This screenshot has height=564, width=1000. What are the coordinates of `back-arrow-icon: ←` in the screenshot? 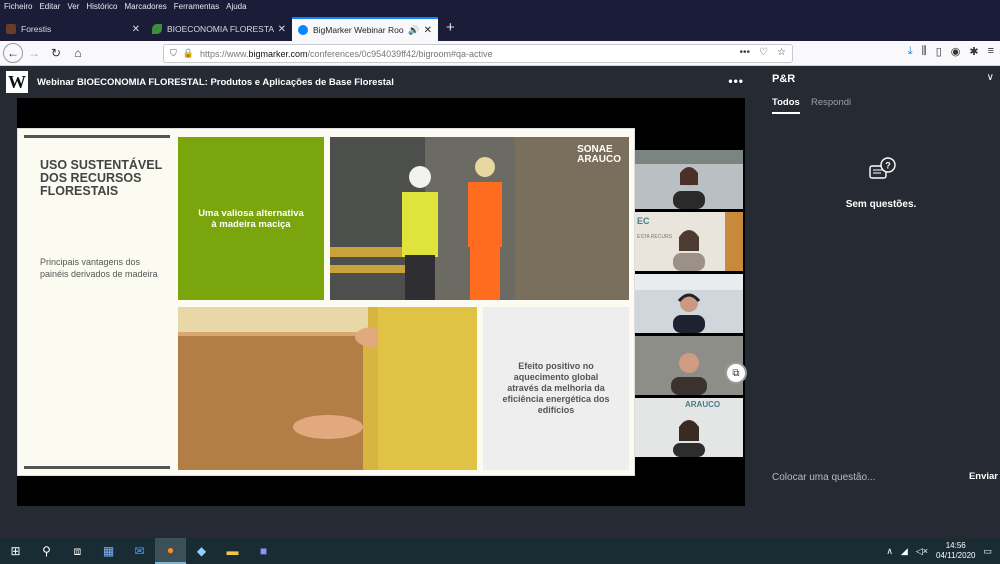 It's located at (13, 53).